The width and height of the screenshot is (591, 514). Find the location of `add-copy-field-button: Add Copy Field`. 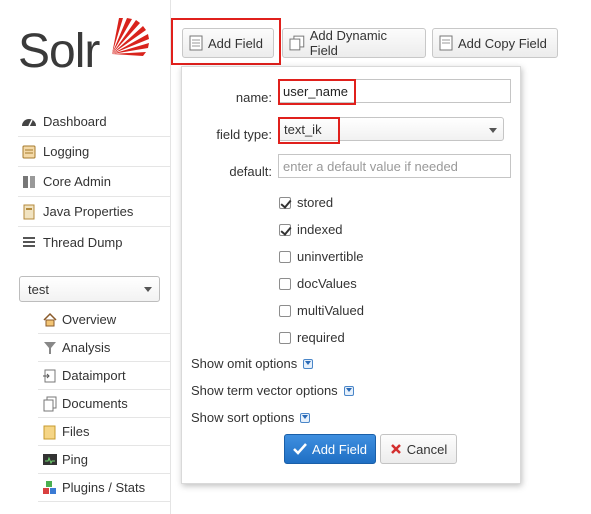

add-copy-field-button: Add Copy Field is located at coordinates (495, 43).